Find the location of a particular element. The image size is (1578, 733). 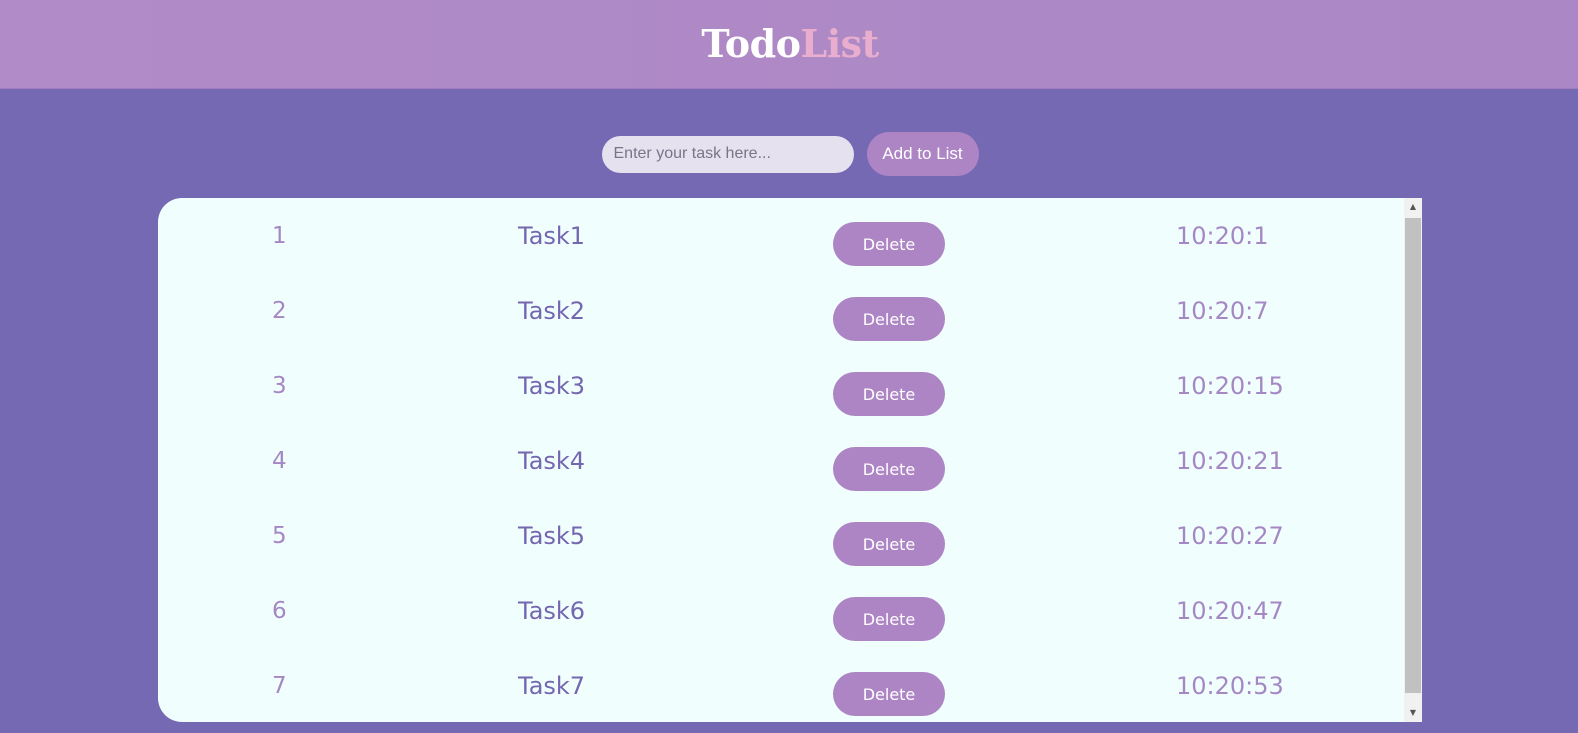

task-number: 1 is located at coordinates (279, 236).